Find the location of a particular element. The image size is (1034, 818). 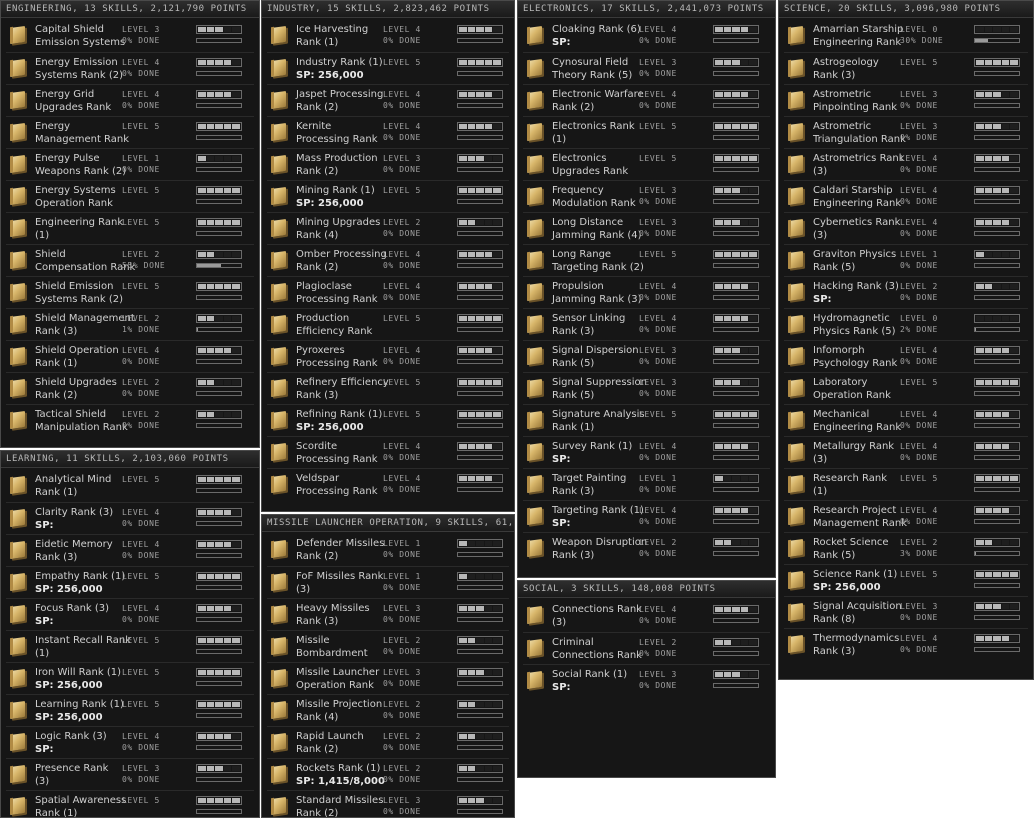

skill-row: Mining Rank (1) SP: 256,000 LEVEL 5 is located at coordinates (388, 196).